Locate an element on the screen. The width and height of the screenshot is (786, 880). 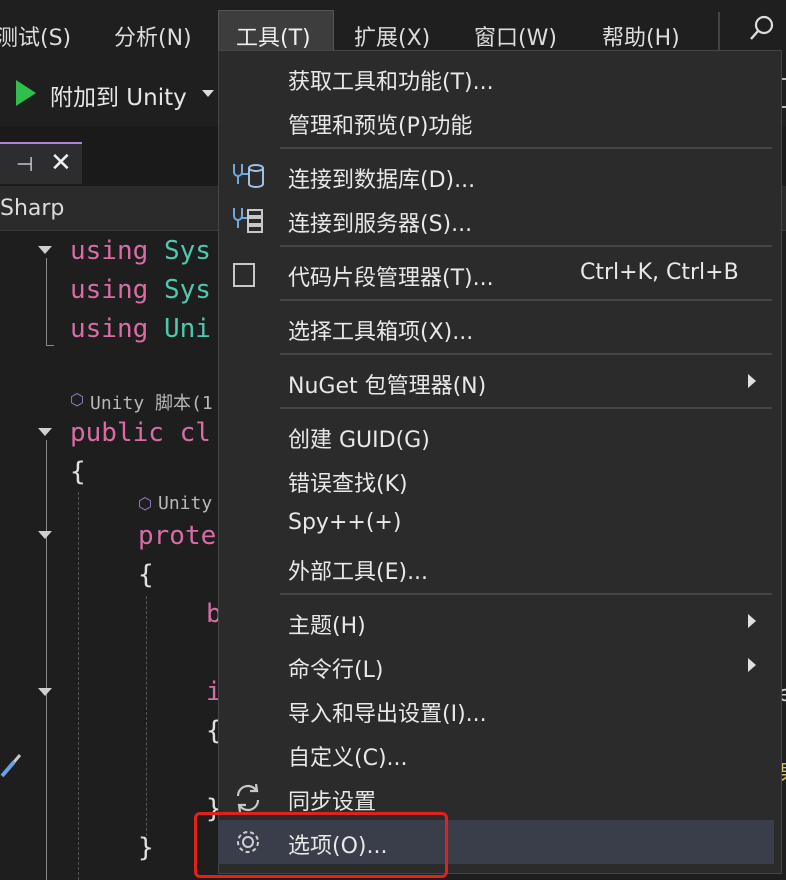
chevron-down-icon is located at coordinates (208, 93).